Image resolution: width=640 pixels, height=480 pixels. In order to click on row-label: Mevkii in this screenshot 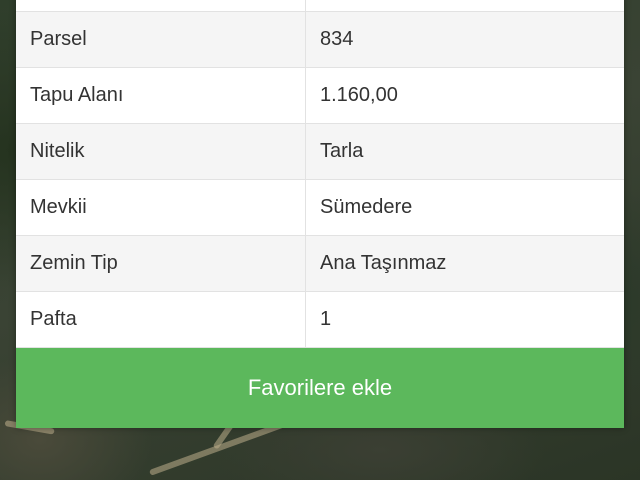, I will do `click(161, 207)`.